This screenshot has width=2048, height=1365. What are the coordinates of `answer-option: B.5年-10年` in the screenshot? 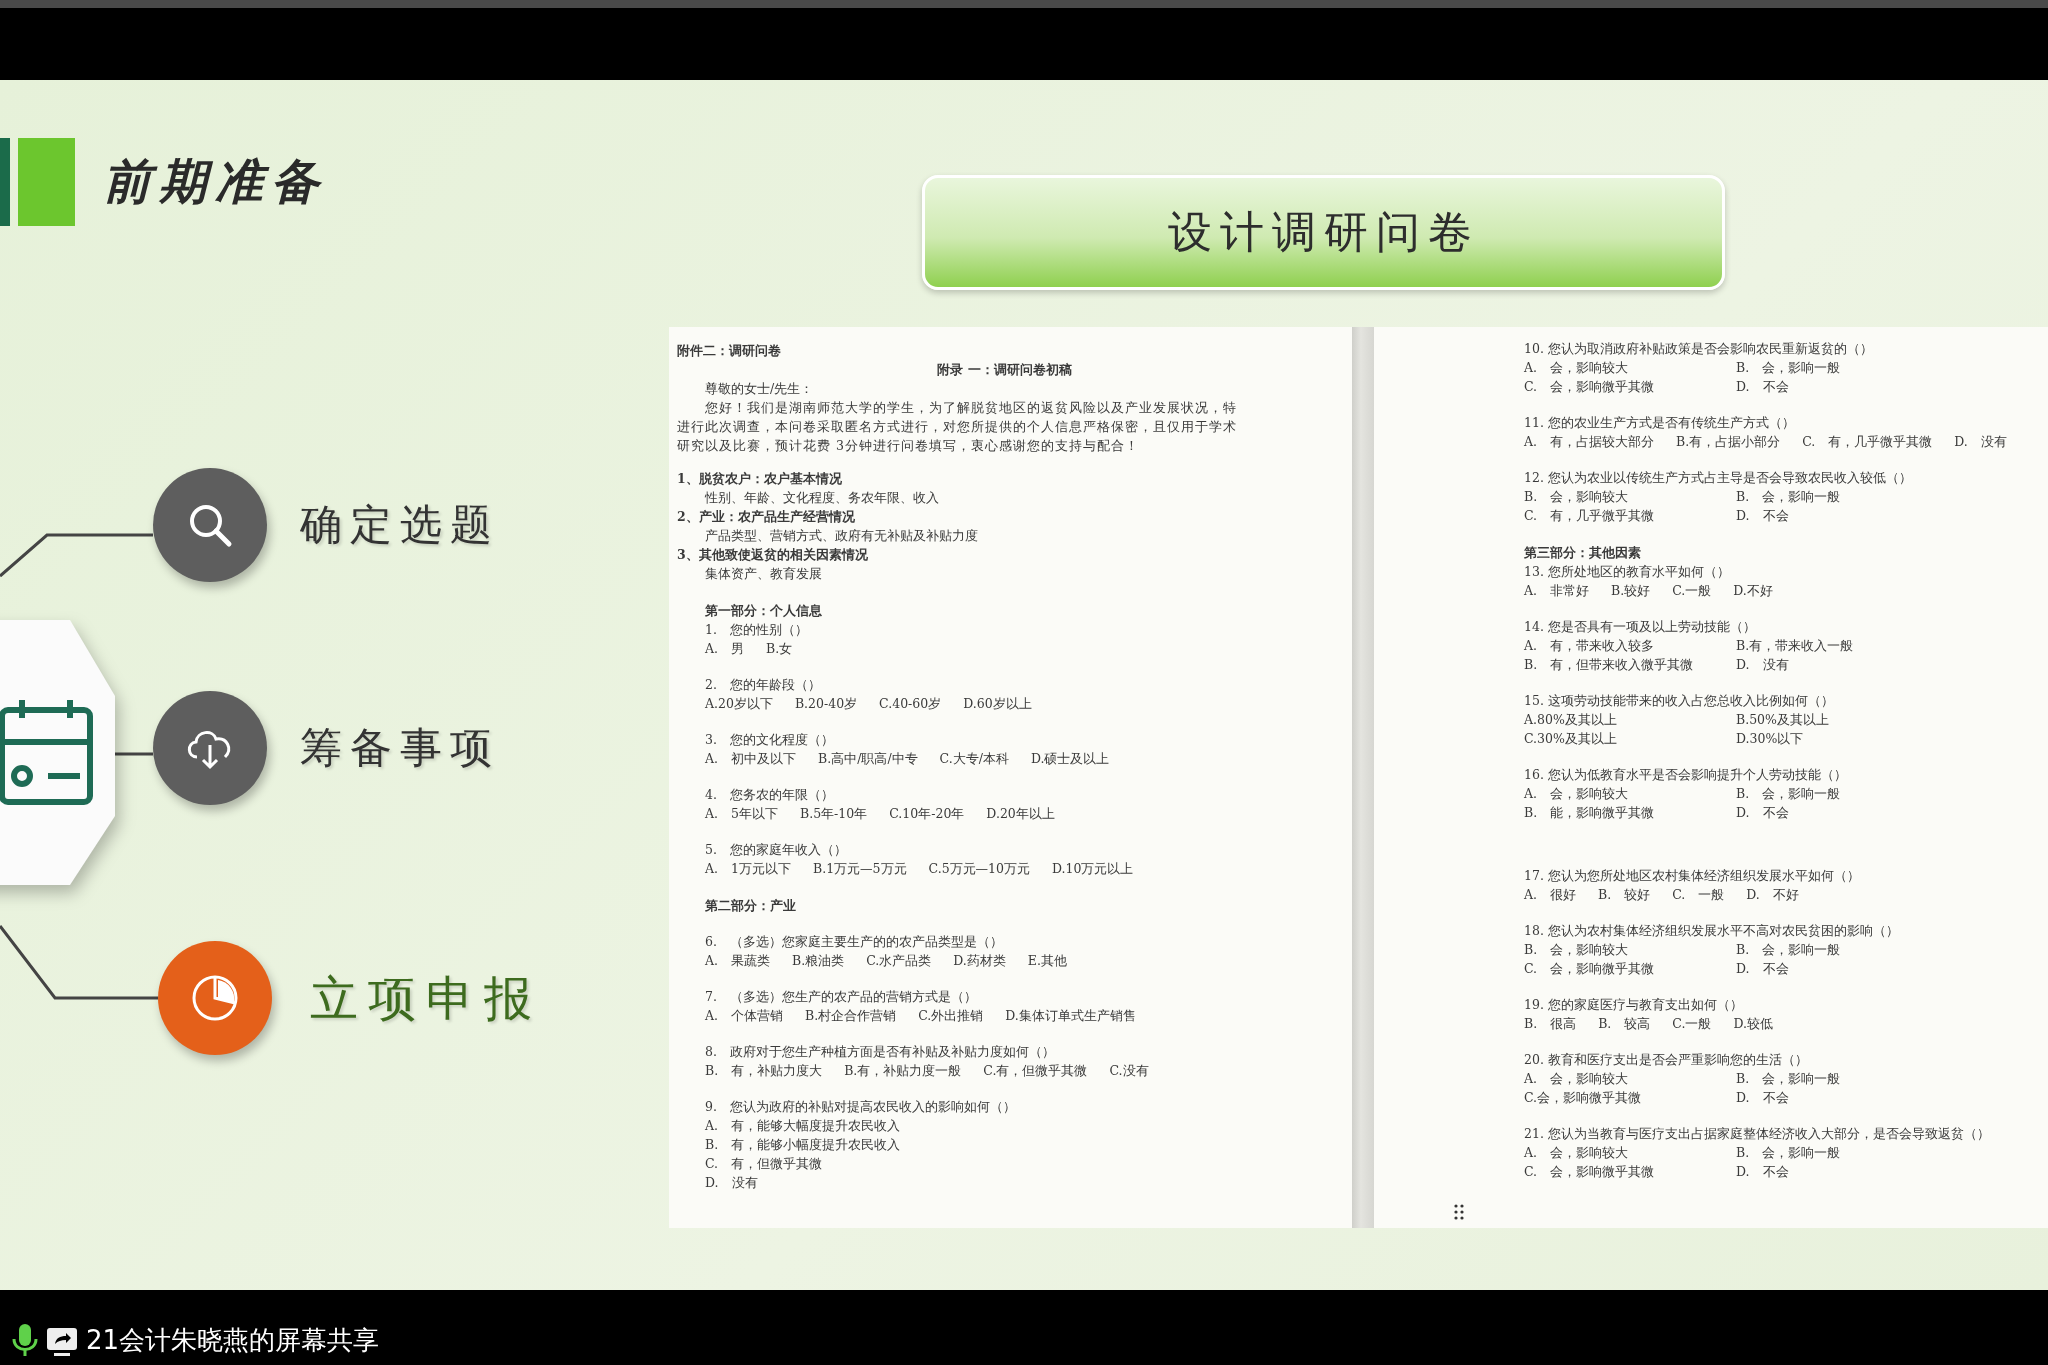 It's located at (833, 813).